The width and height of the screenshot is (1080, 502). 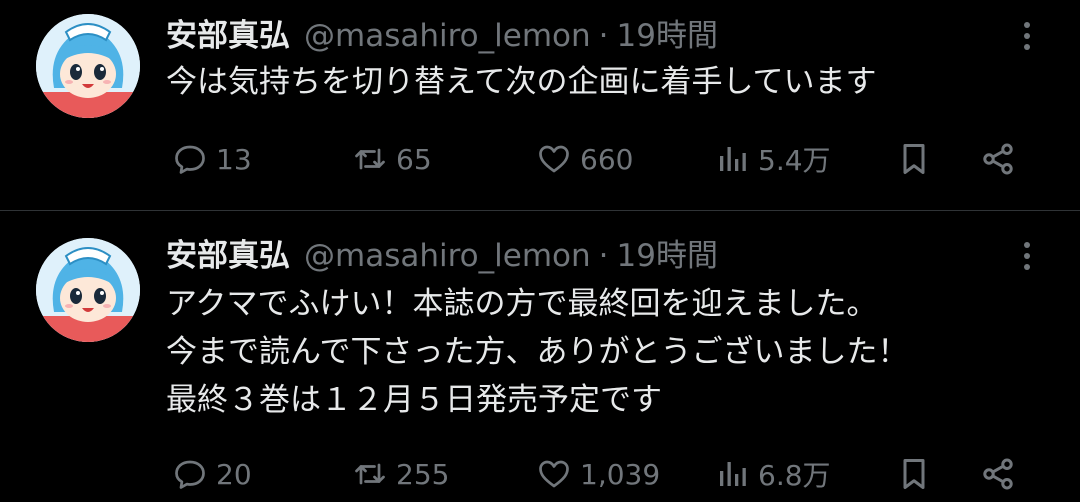 I want to click on reply-button: 13, so click(x=212, y=159).